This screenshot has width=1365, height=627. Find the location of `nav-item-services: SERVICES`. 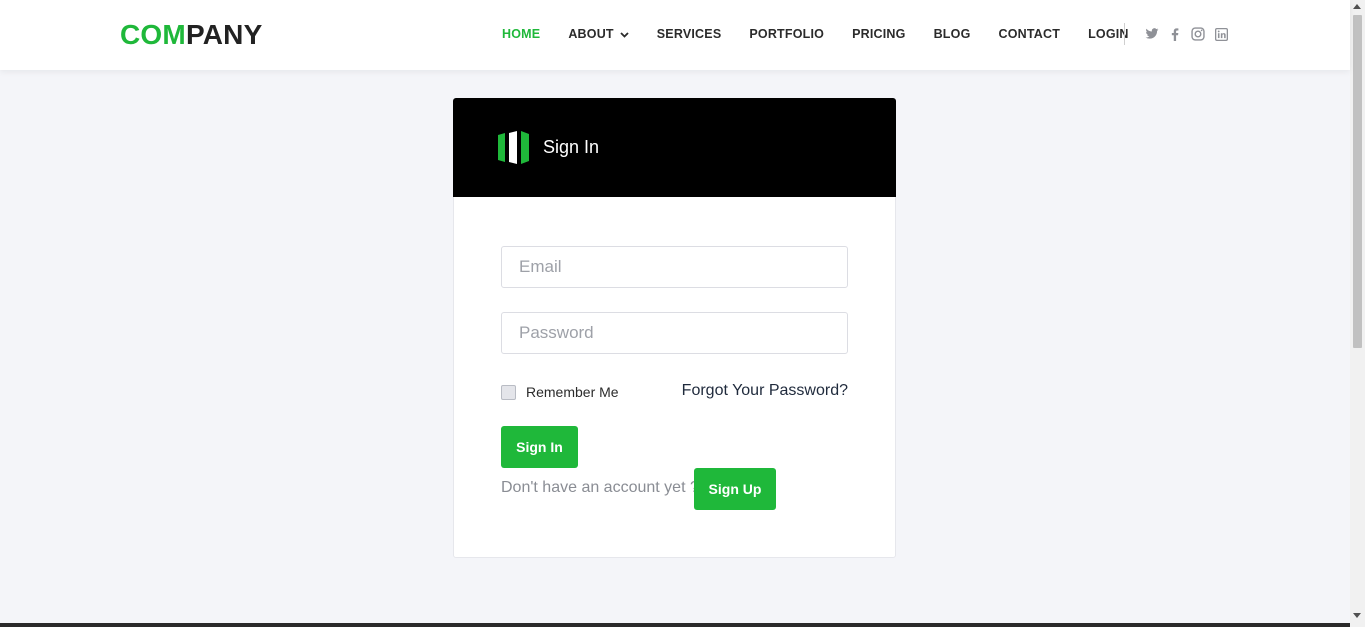

nav-item-services: SERVICES is located at coordinates (689, 34).